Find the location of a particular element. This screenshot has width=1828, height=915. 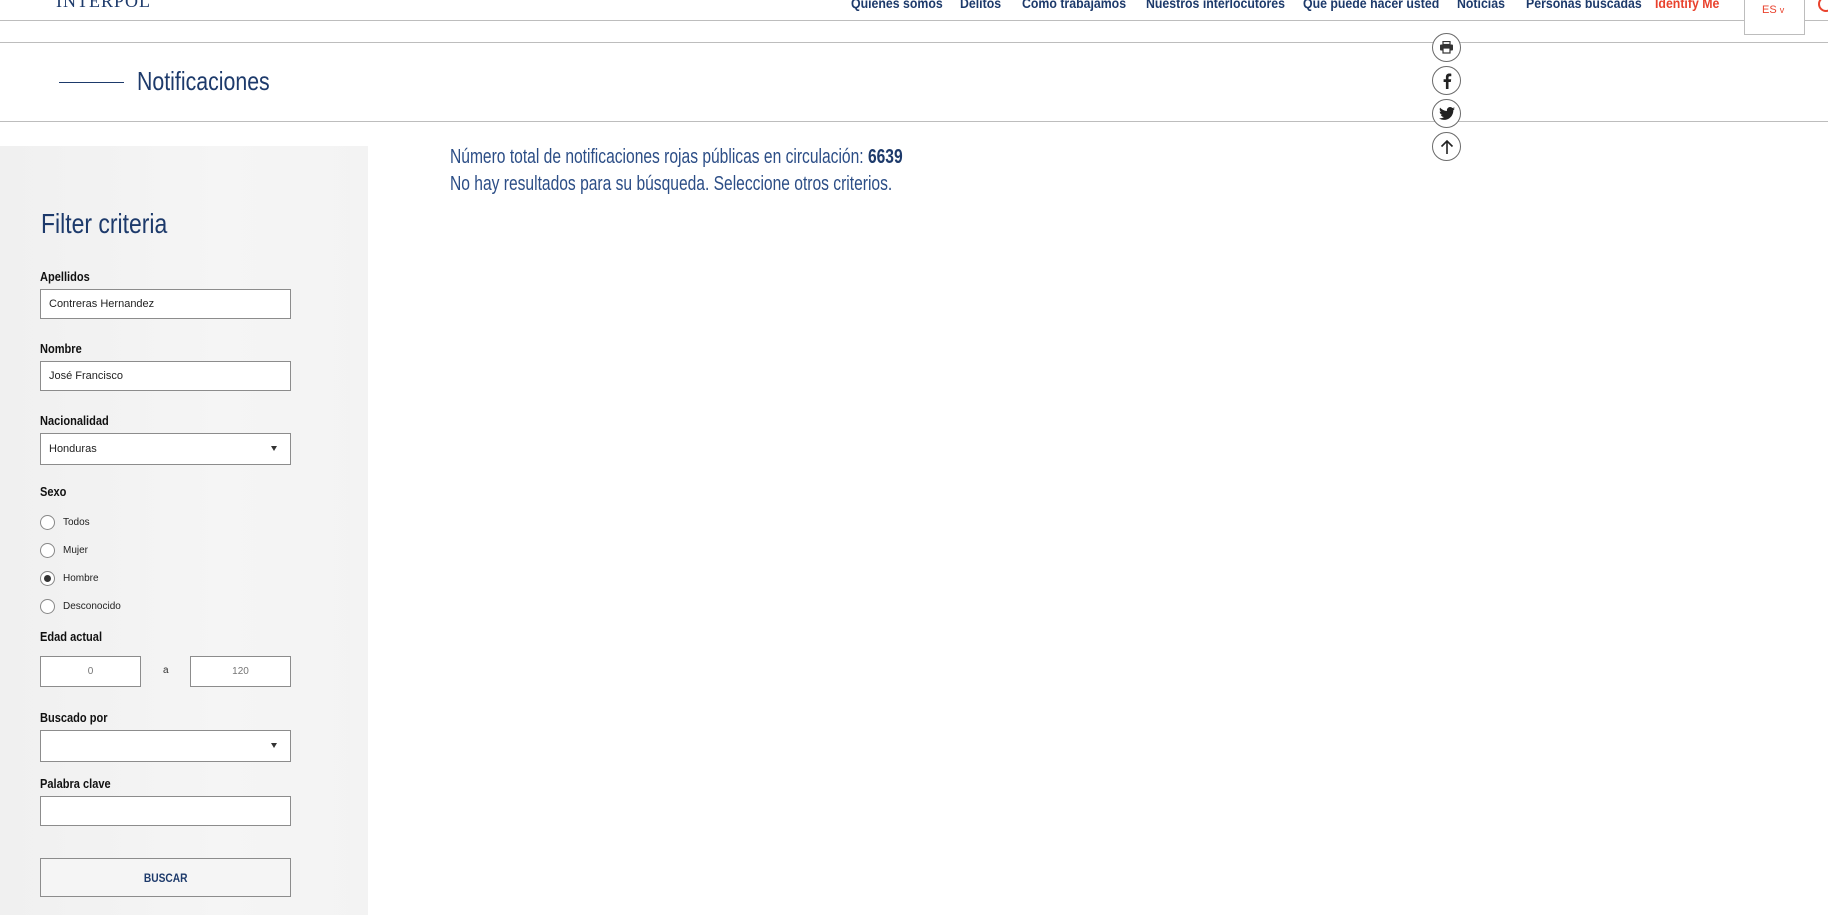

nav-item-delitos: Delitos is located at coordinates (980, 5).